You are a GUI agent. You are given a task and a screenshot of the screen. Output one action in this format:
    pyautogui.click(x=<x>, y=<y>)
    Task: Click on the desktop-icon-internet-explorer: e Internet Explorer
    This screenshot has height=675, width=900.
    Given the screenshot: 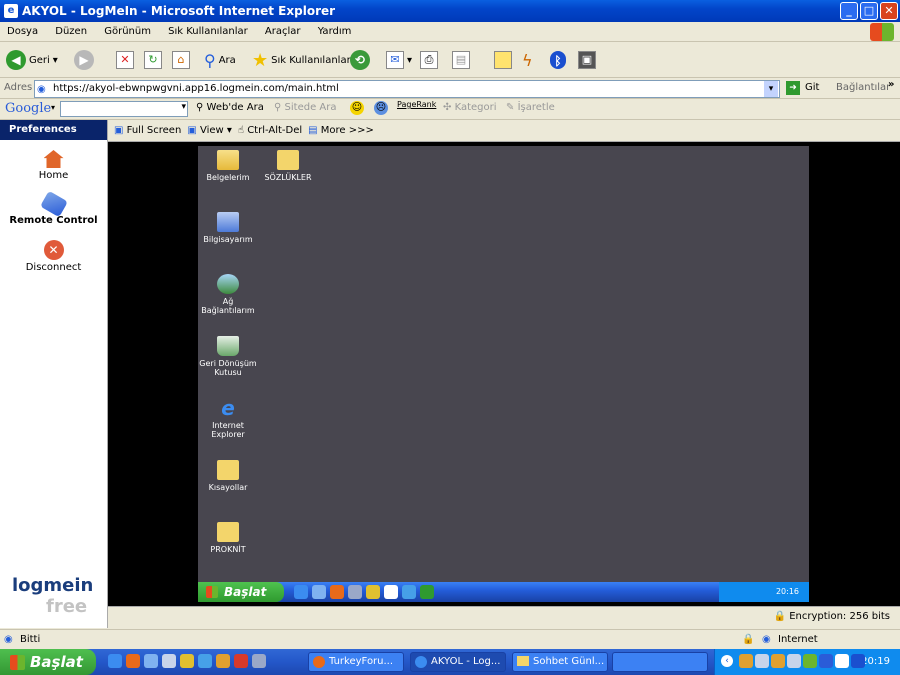 What is the action you would take?
    pyautogui.click(x=228, y=418)
    